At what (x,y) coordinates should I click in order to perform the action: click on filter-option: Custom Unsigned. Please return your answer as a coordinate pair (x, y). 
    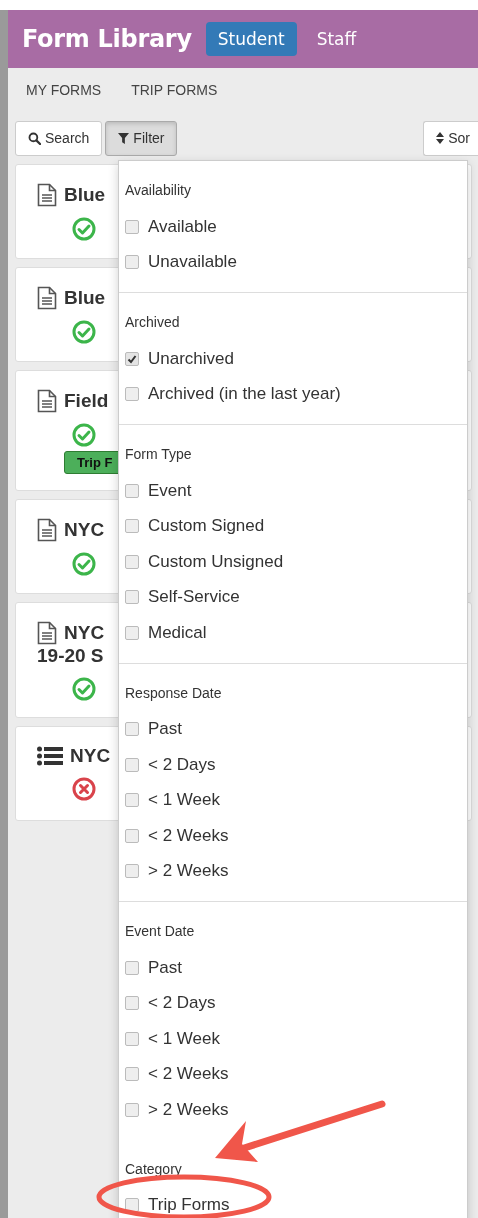
    Looking at the image, I should click on (204, 562).